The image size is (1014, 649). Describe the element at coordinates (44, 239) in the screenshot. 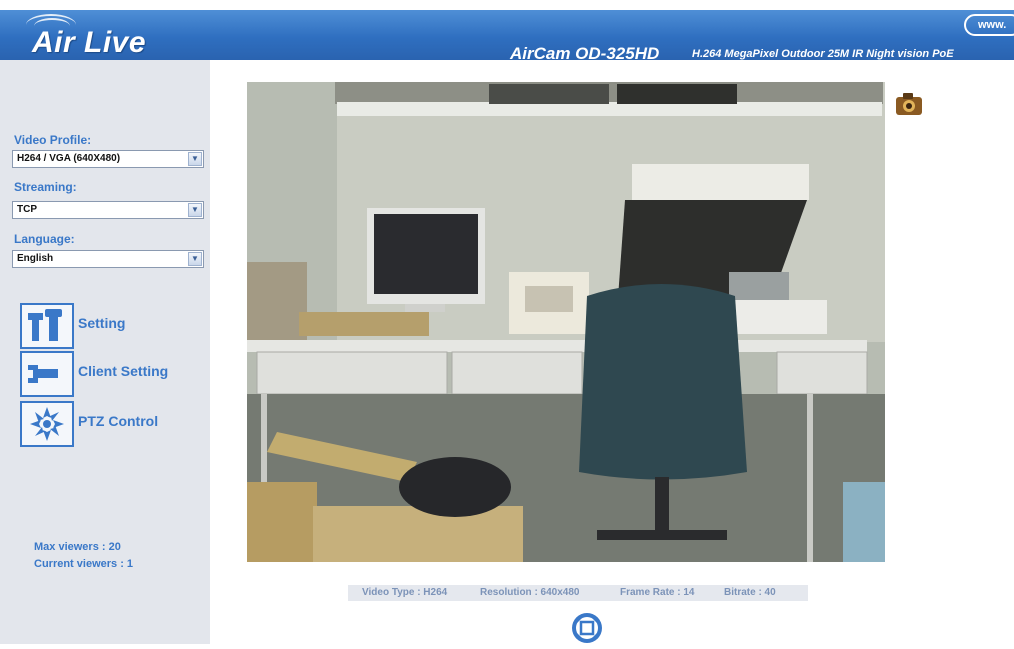

I see `language-label: Language:` at that location.